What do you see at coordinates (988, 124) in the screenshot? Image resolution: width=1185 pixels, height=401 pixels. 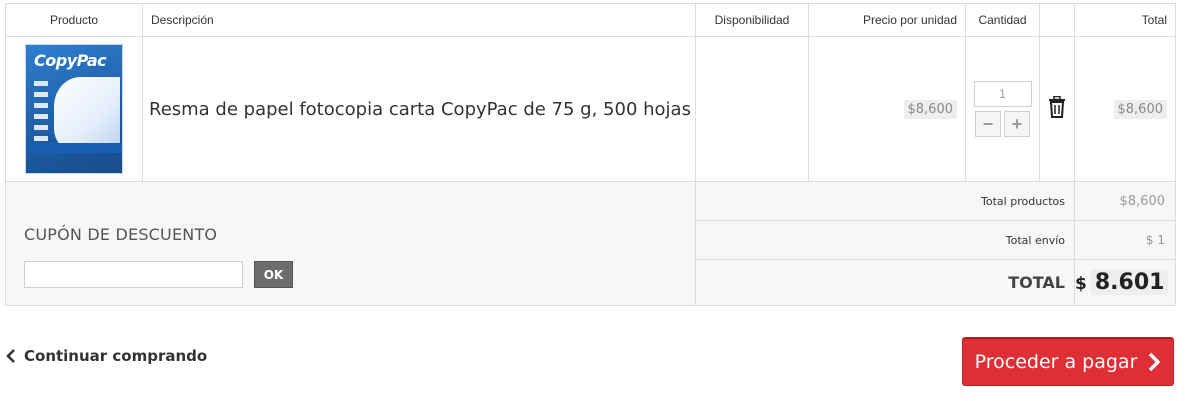 I see `quantity-decrease-button: −` at bounding box center [988, 124].